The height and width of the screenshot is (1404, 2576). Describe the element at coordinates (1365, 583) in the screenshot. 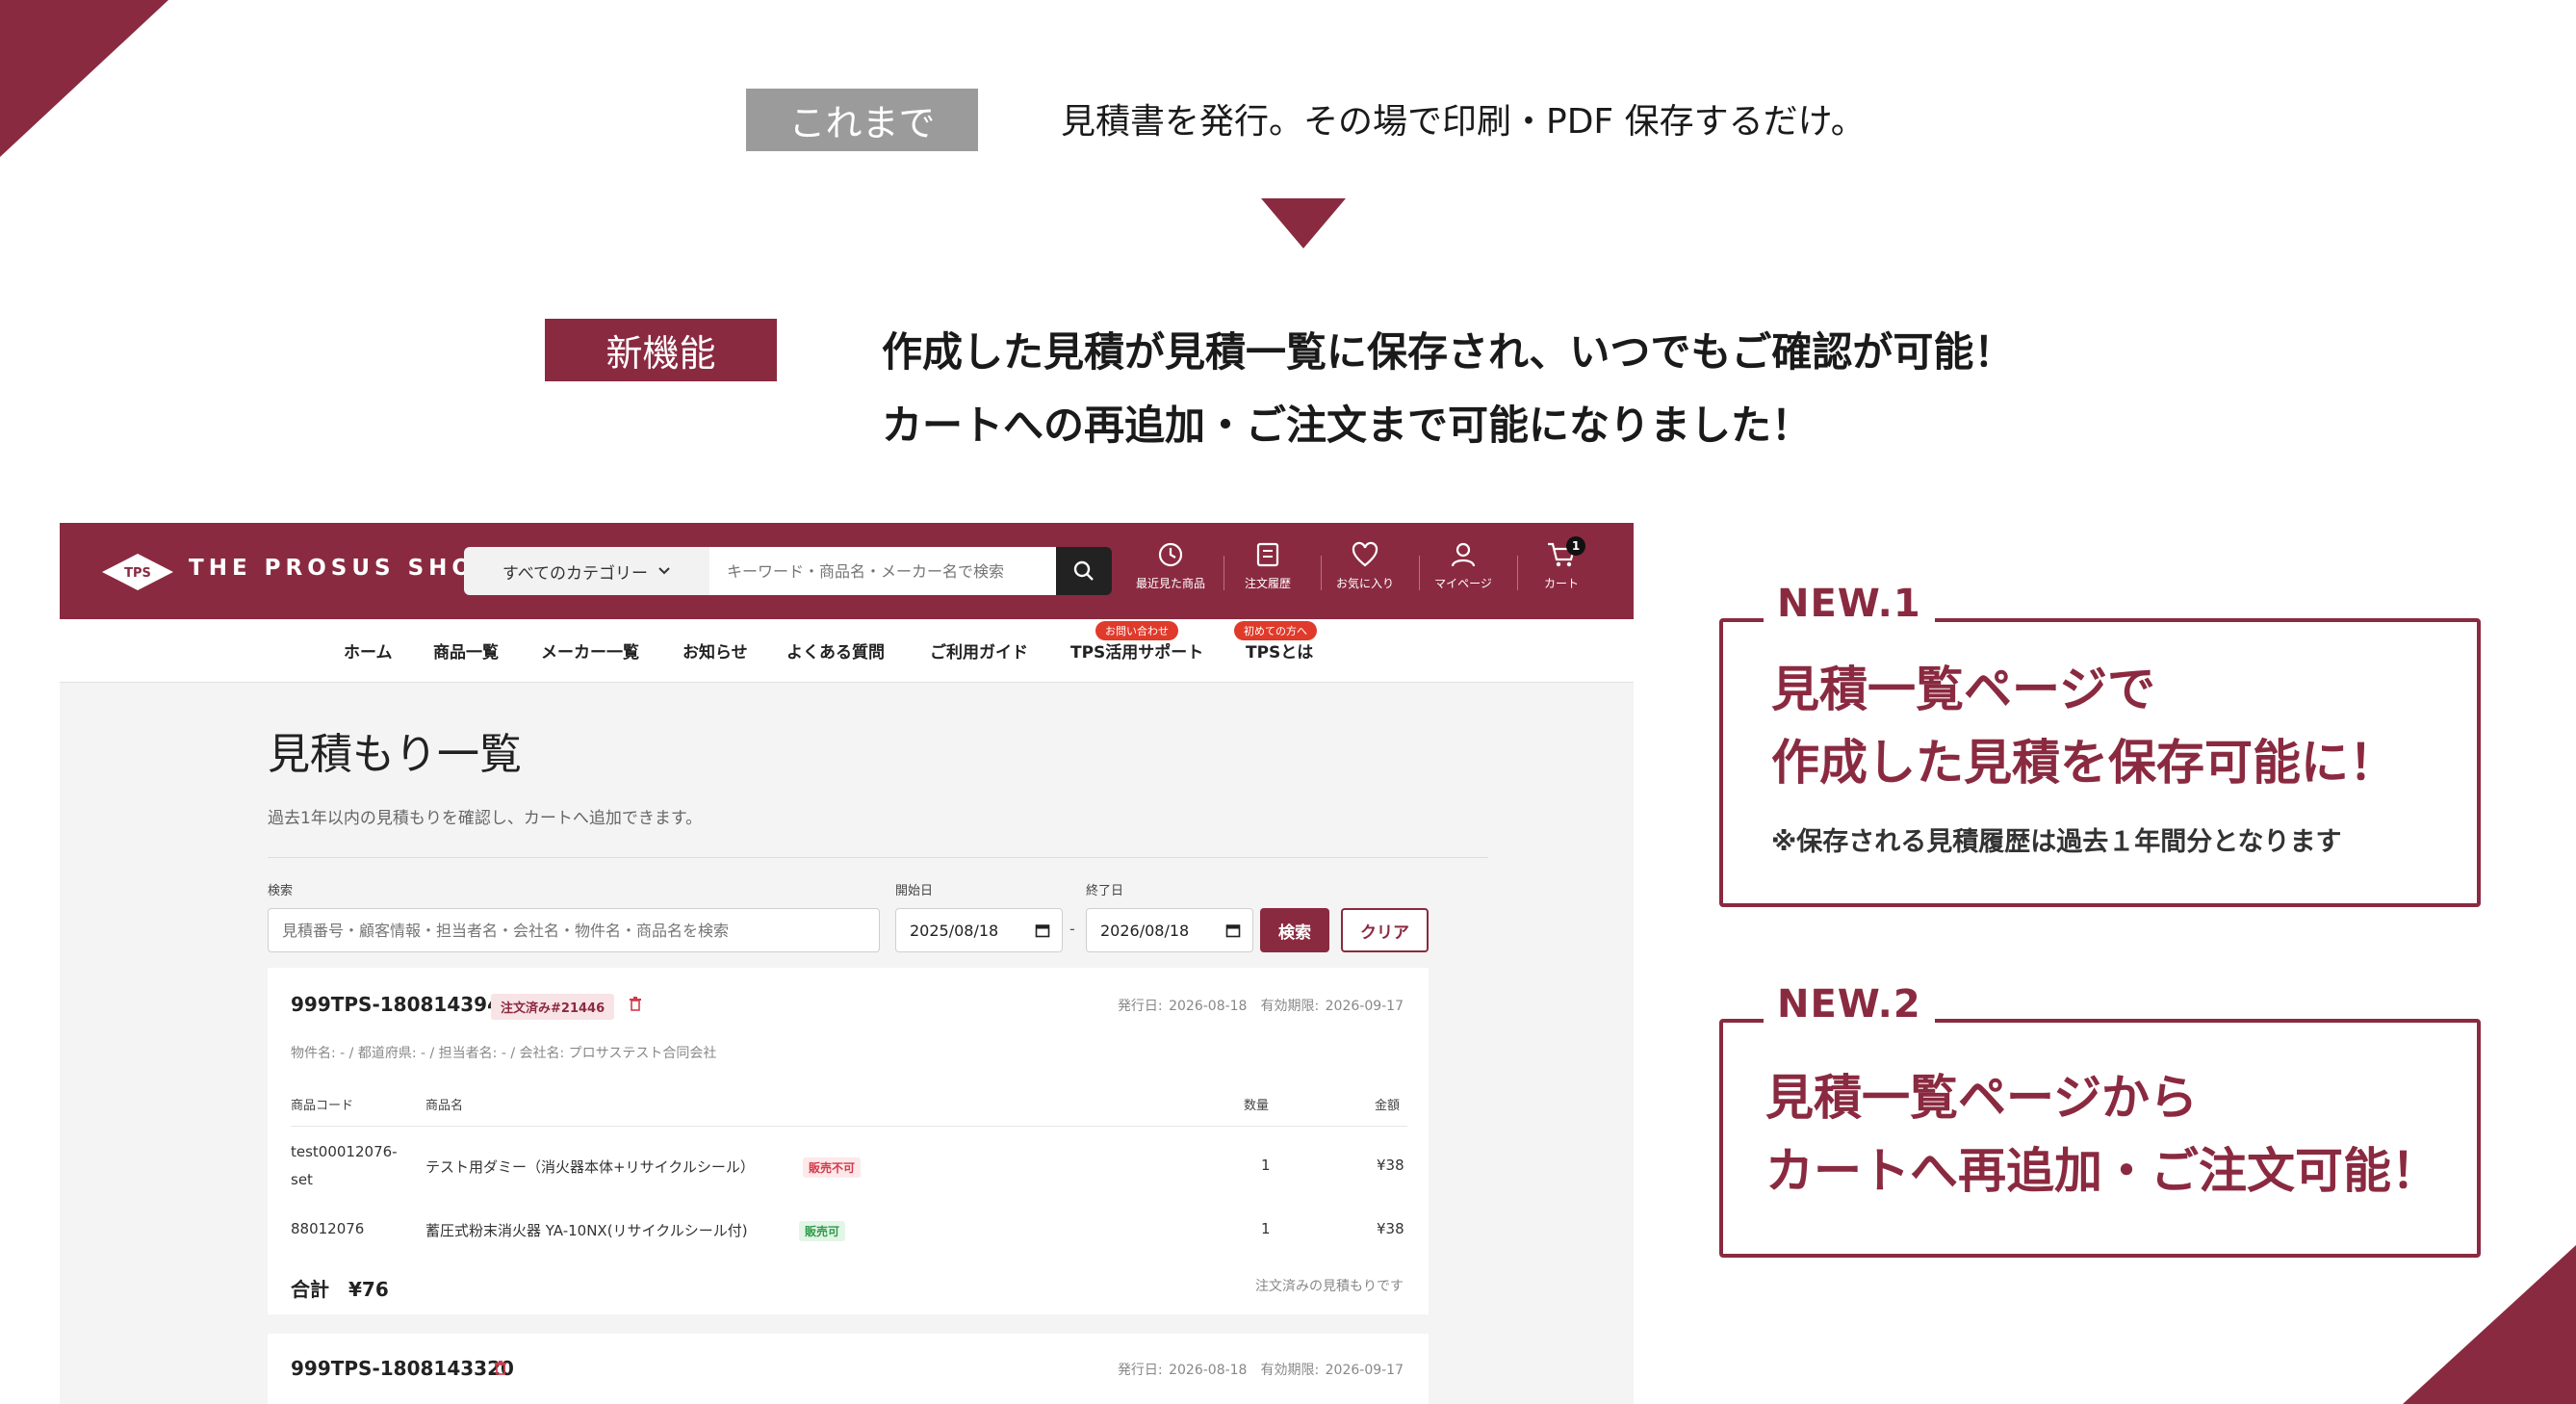

I see `favorites-label: お気に入り` at that location.